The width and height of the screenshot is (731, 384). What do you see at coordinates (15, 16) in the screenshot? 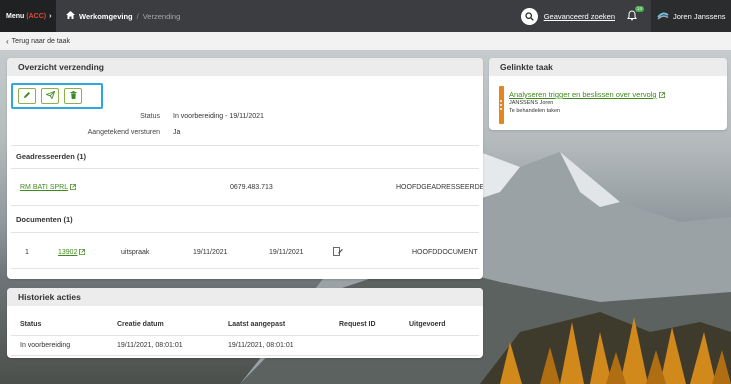
I see `menu-label: Menu` at bounding box center [15, 16].